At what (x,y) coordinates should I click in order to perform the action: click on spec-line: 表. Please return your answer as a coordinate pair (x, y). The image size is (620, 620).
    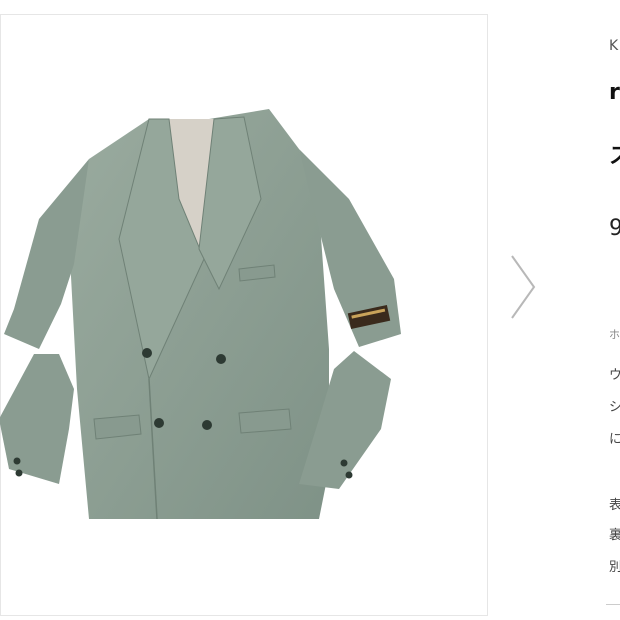
    Looking at the image, I should click on (614, 505).